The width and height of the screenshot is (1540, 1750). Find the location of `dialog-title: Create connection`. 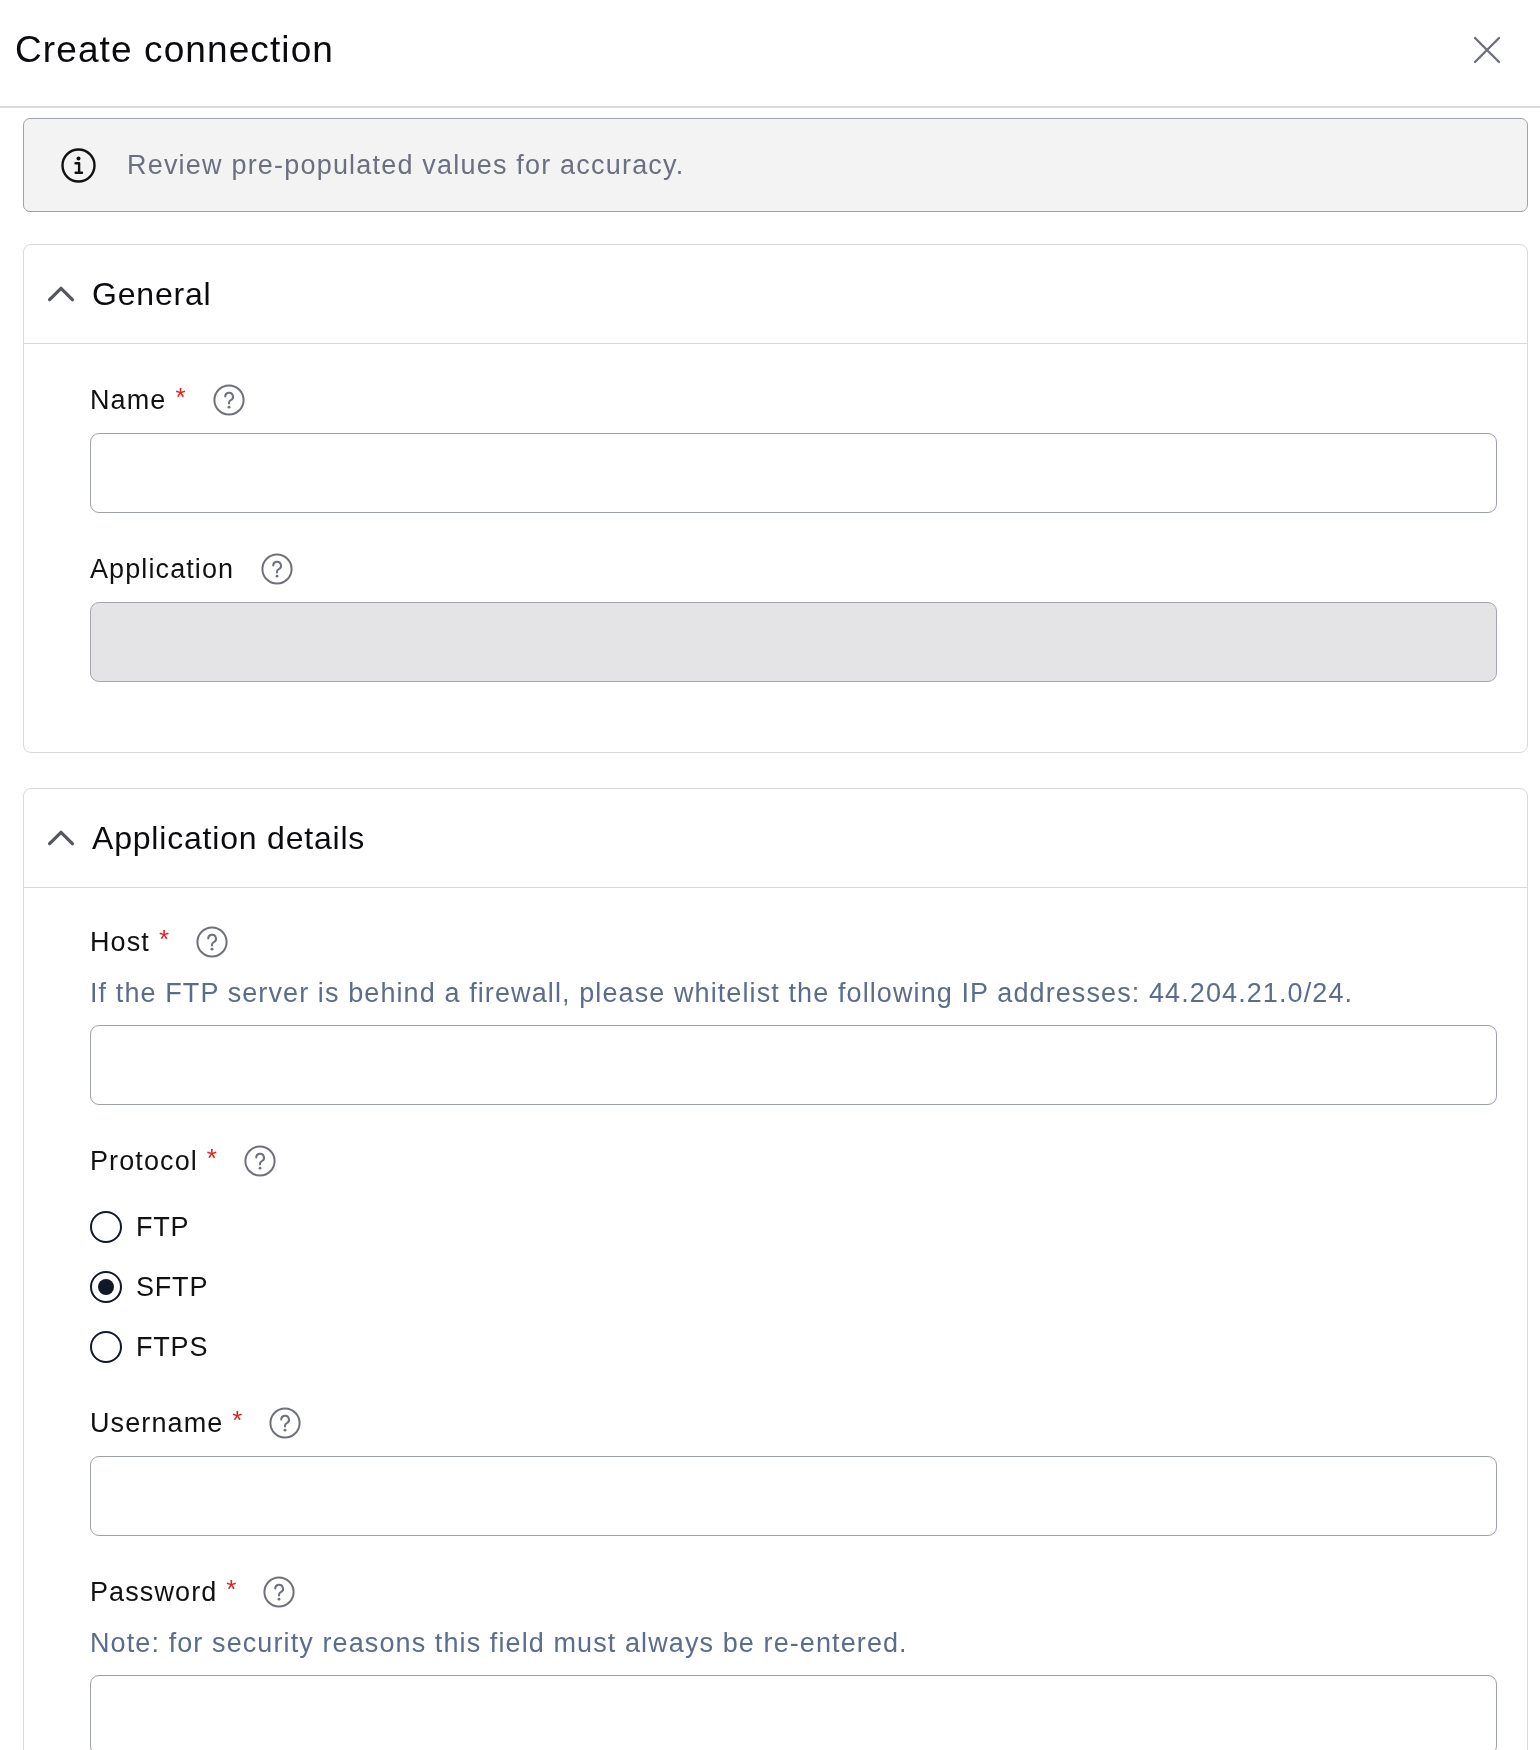

dialog-title: Create connection is located at coordinates (174, 50).